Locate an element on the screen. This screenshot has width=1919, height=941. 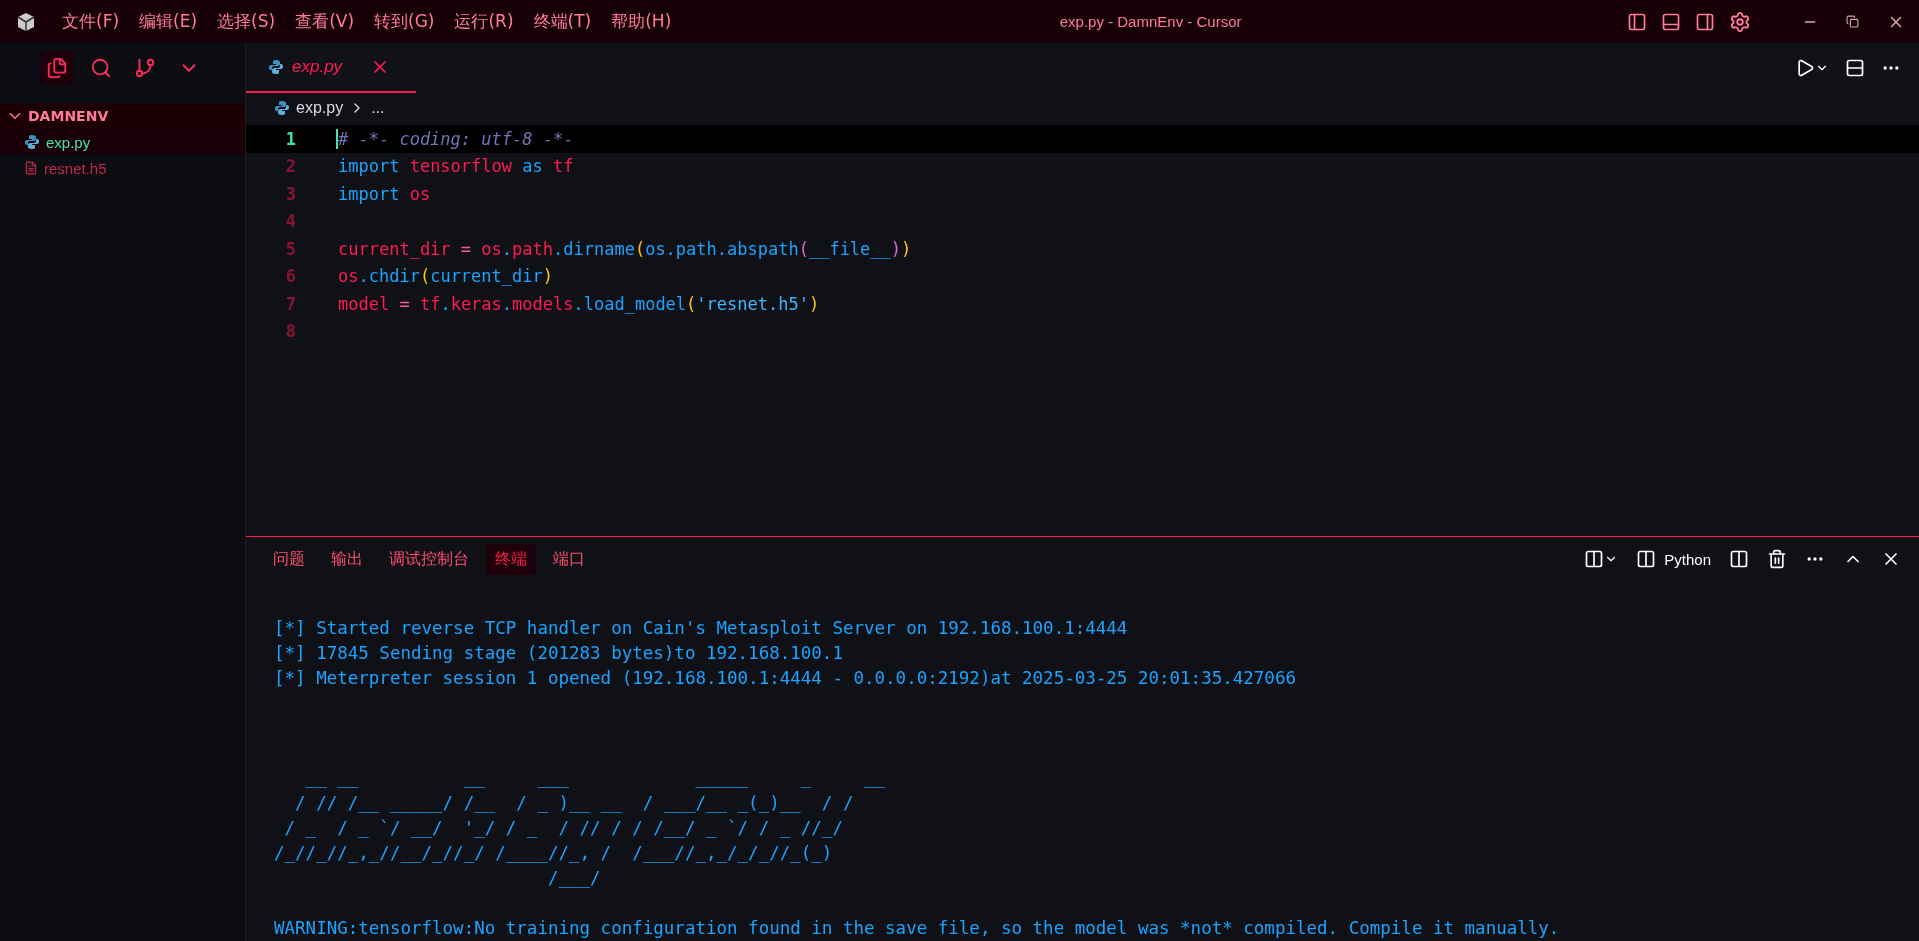
terminal-line: / // /__ _____/ /__ / _ )__ __ / ___/__ _(_)__ / / is located at coordinates (574, 803).